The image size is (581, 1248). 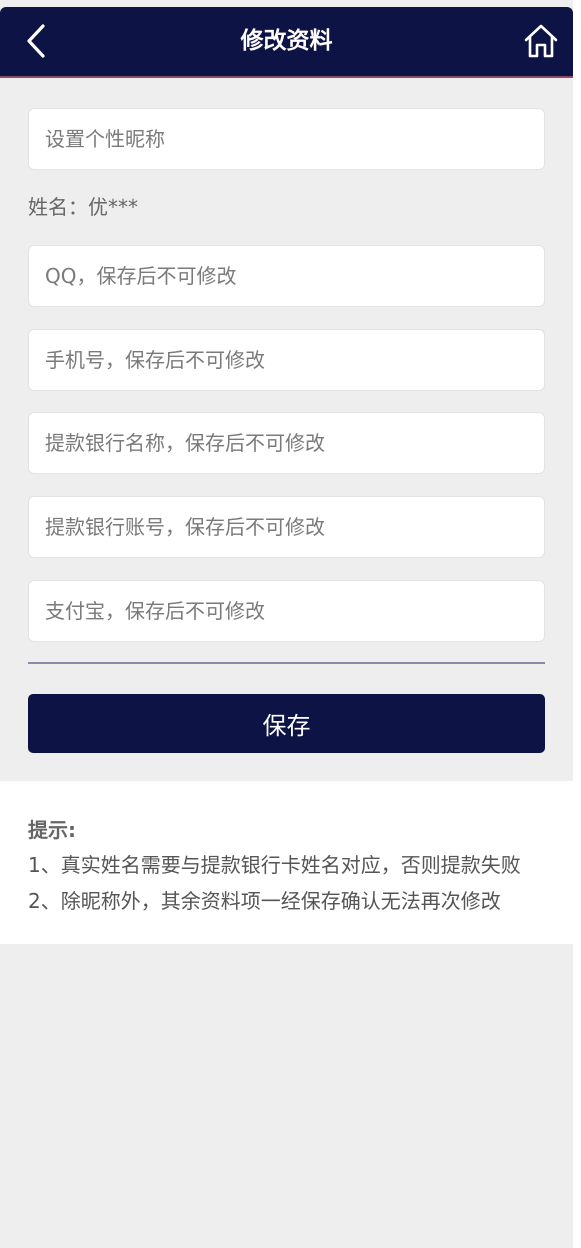 I want to click on top-nav-bar: 修改资料, so click(x=286, y=42).